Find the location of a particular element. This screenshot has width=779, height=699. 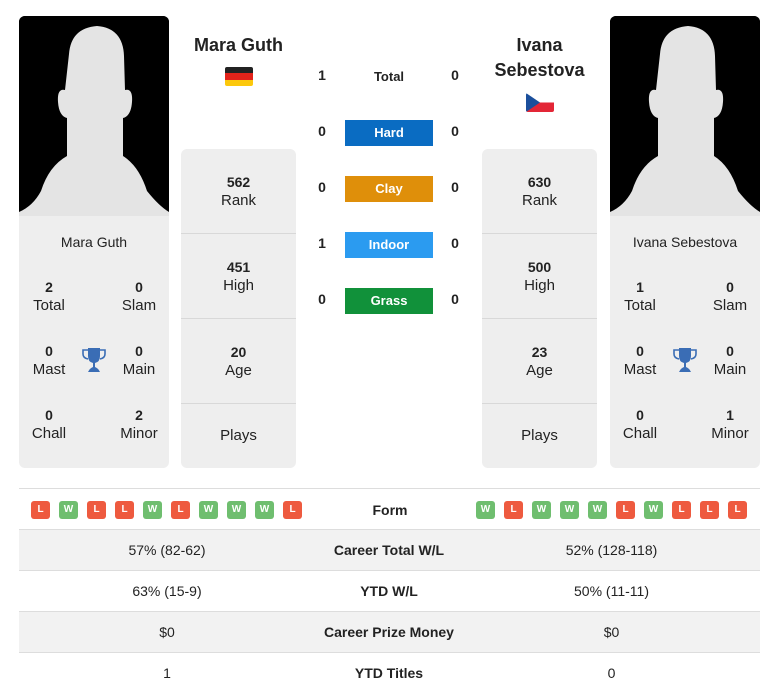

row-label: Career Total W/L is located at coordinates (389, 550).